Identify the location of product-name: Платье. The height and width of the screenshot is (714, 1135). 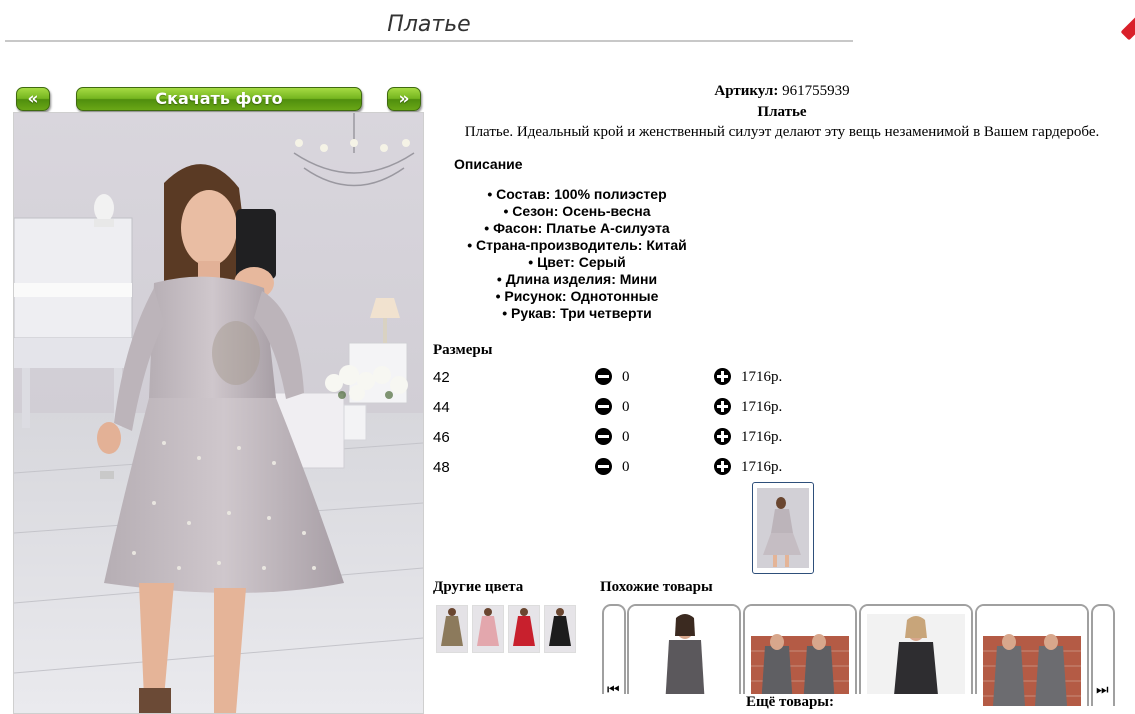
(782, 112).